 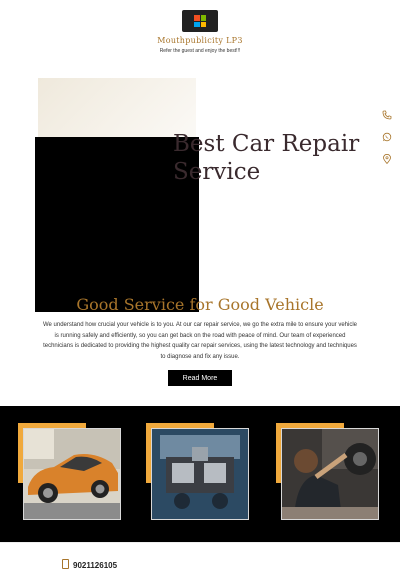 What do you see at coordinates (387, 139) in the screenshot?
I see `whatsapp-icon` at bounding box center [387, 139].